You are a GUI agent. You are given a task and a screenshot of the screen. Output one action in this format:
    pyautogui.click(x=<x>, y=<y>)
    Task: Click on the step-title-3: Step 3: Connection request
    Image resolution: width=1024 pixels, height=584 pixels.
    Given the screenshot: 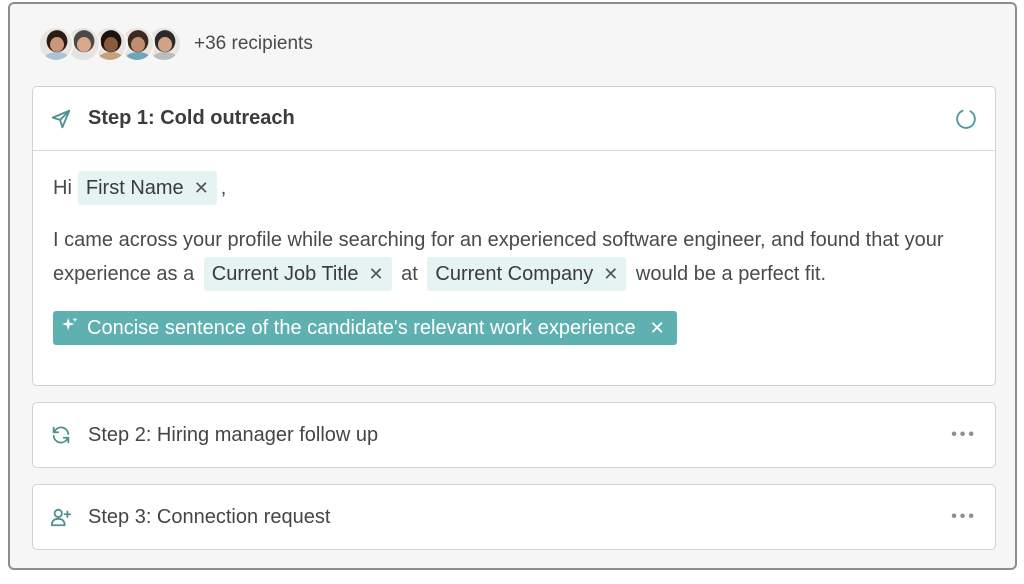 What is the action you would take?
    pyautogui.click(x=209, y=516)
    